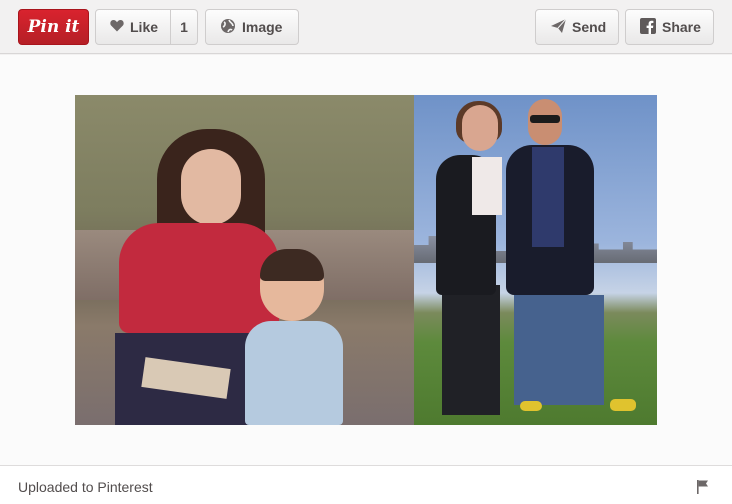 The height and width of the screenshot is (504, 732). I want to click on like-action: Like, so click(133, 27).